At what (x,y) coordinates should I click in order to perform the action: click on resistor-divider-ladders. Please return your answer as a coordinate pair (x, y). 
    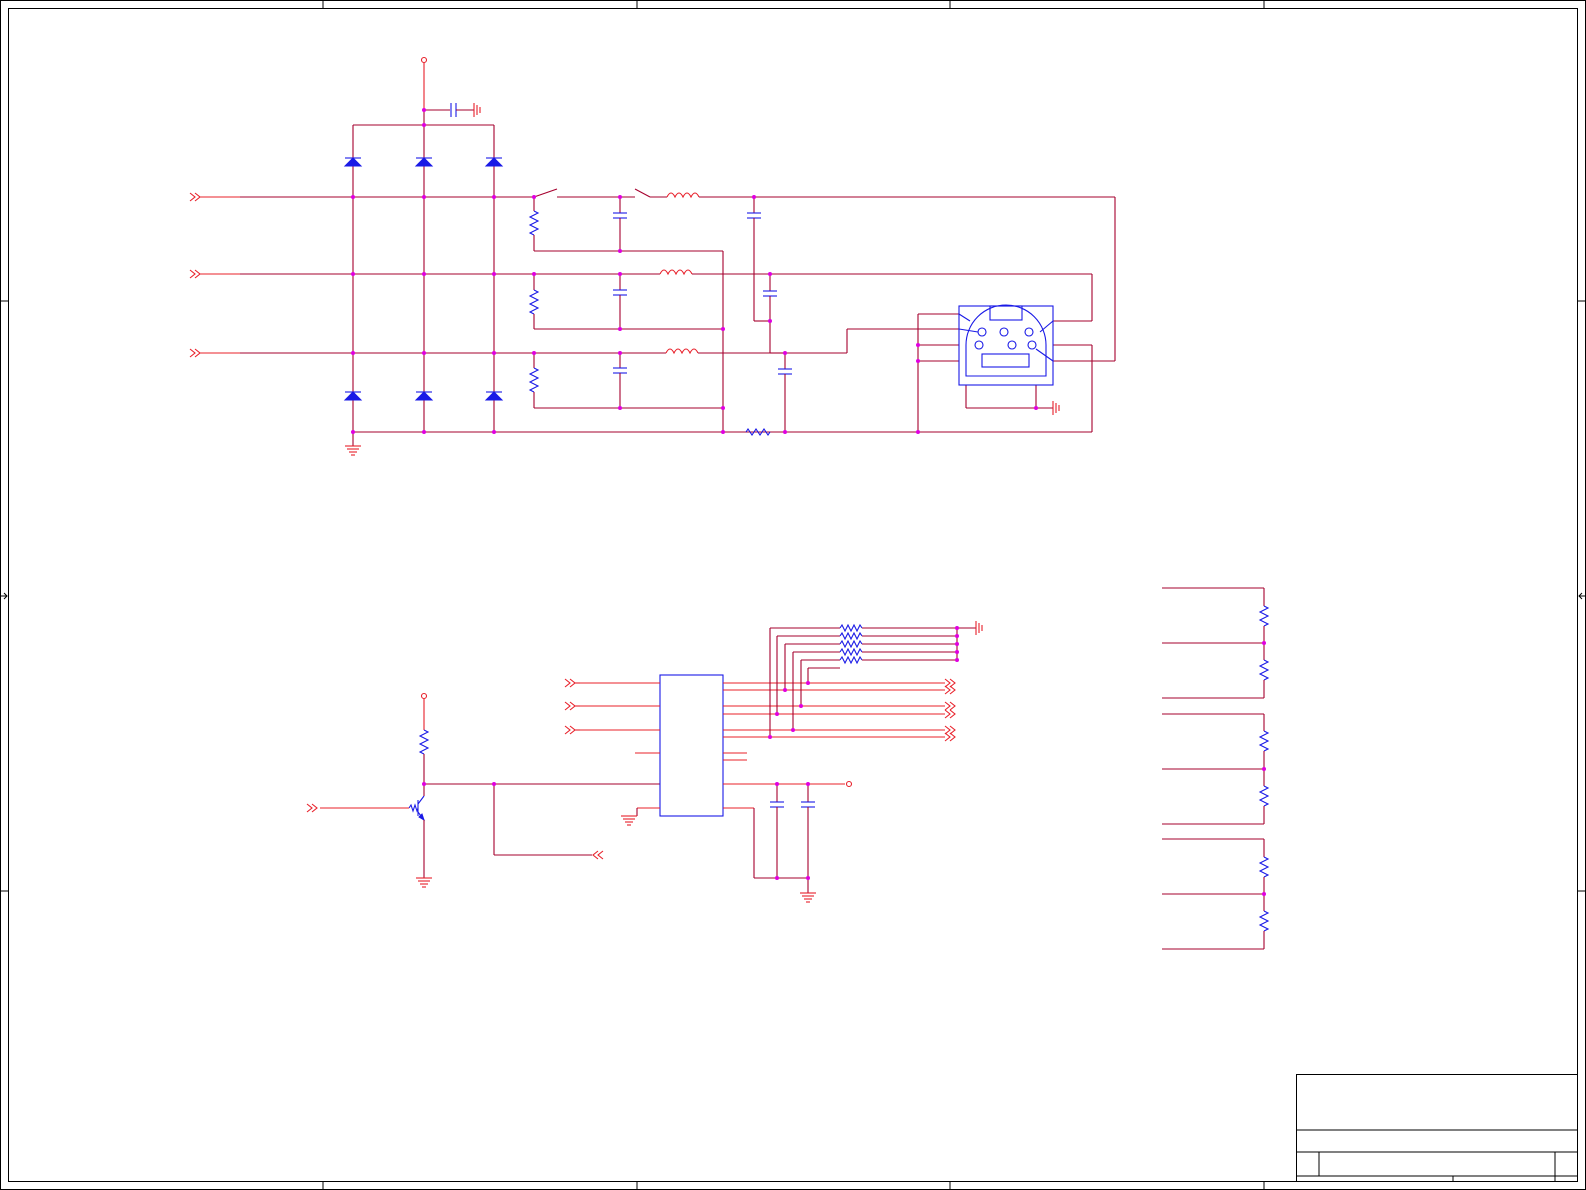
    Looking at the image, I should click on (1216, 768).